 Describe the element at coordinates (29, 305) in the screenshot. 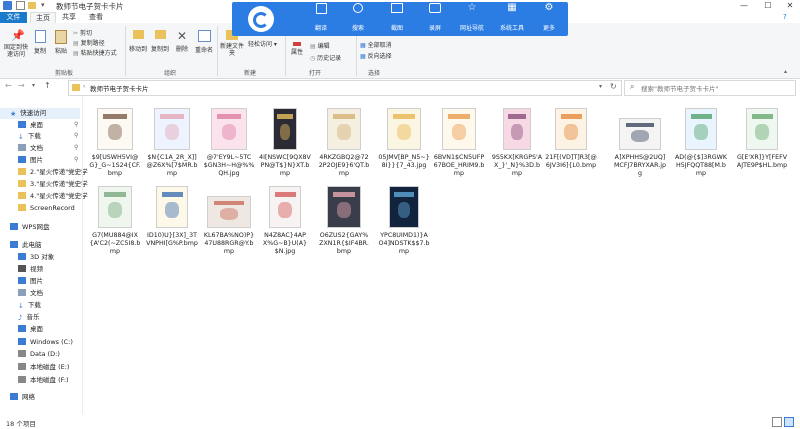

I see `nav-pc-downloads: ↓ 下载` at that location.